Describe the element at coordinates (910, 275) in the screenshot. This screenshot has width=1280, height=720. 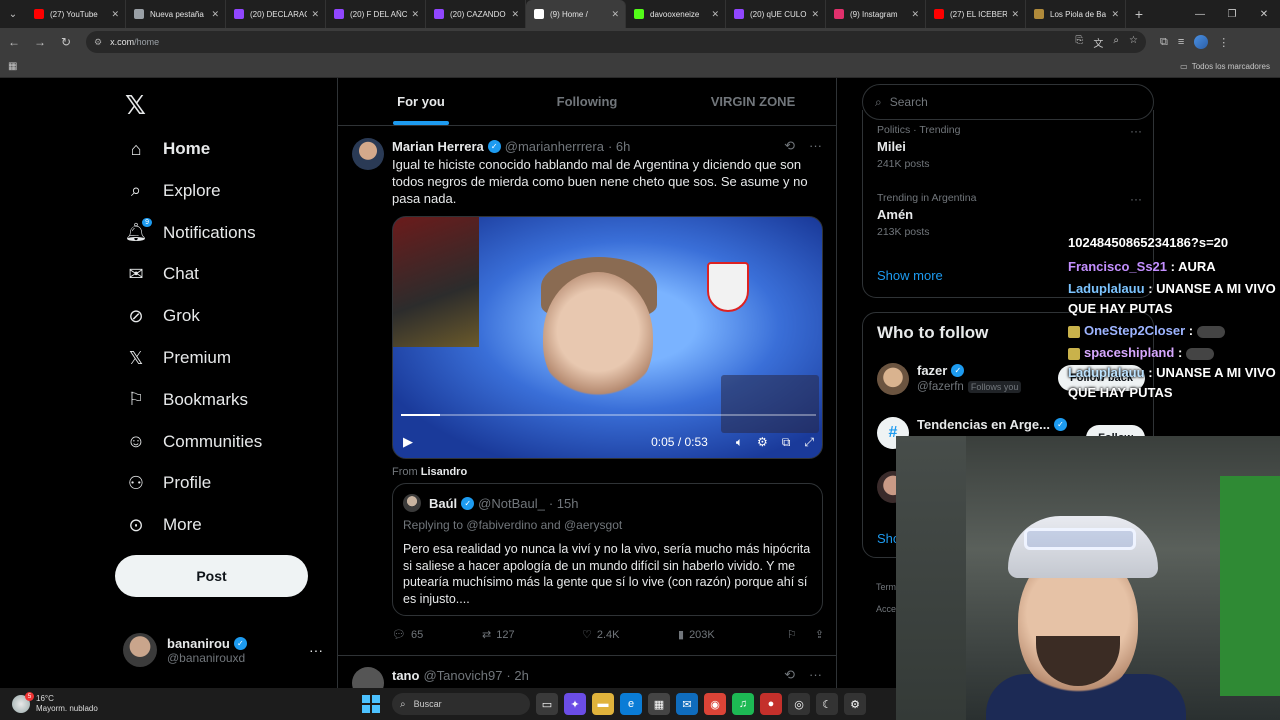
I see `show-more-link: Show more` at that location.